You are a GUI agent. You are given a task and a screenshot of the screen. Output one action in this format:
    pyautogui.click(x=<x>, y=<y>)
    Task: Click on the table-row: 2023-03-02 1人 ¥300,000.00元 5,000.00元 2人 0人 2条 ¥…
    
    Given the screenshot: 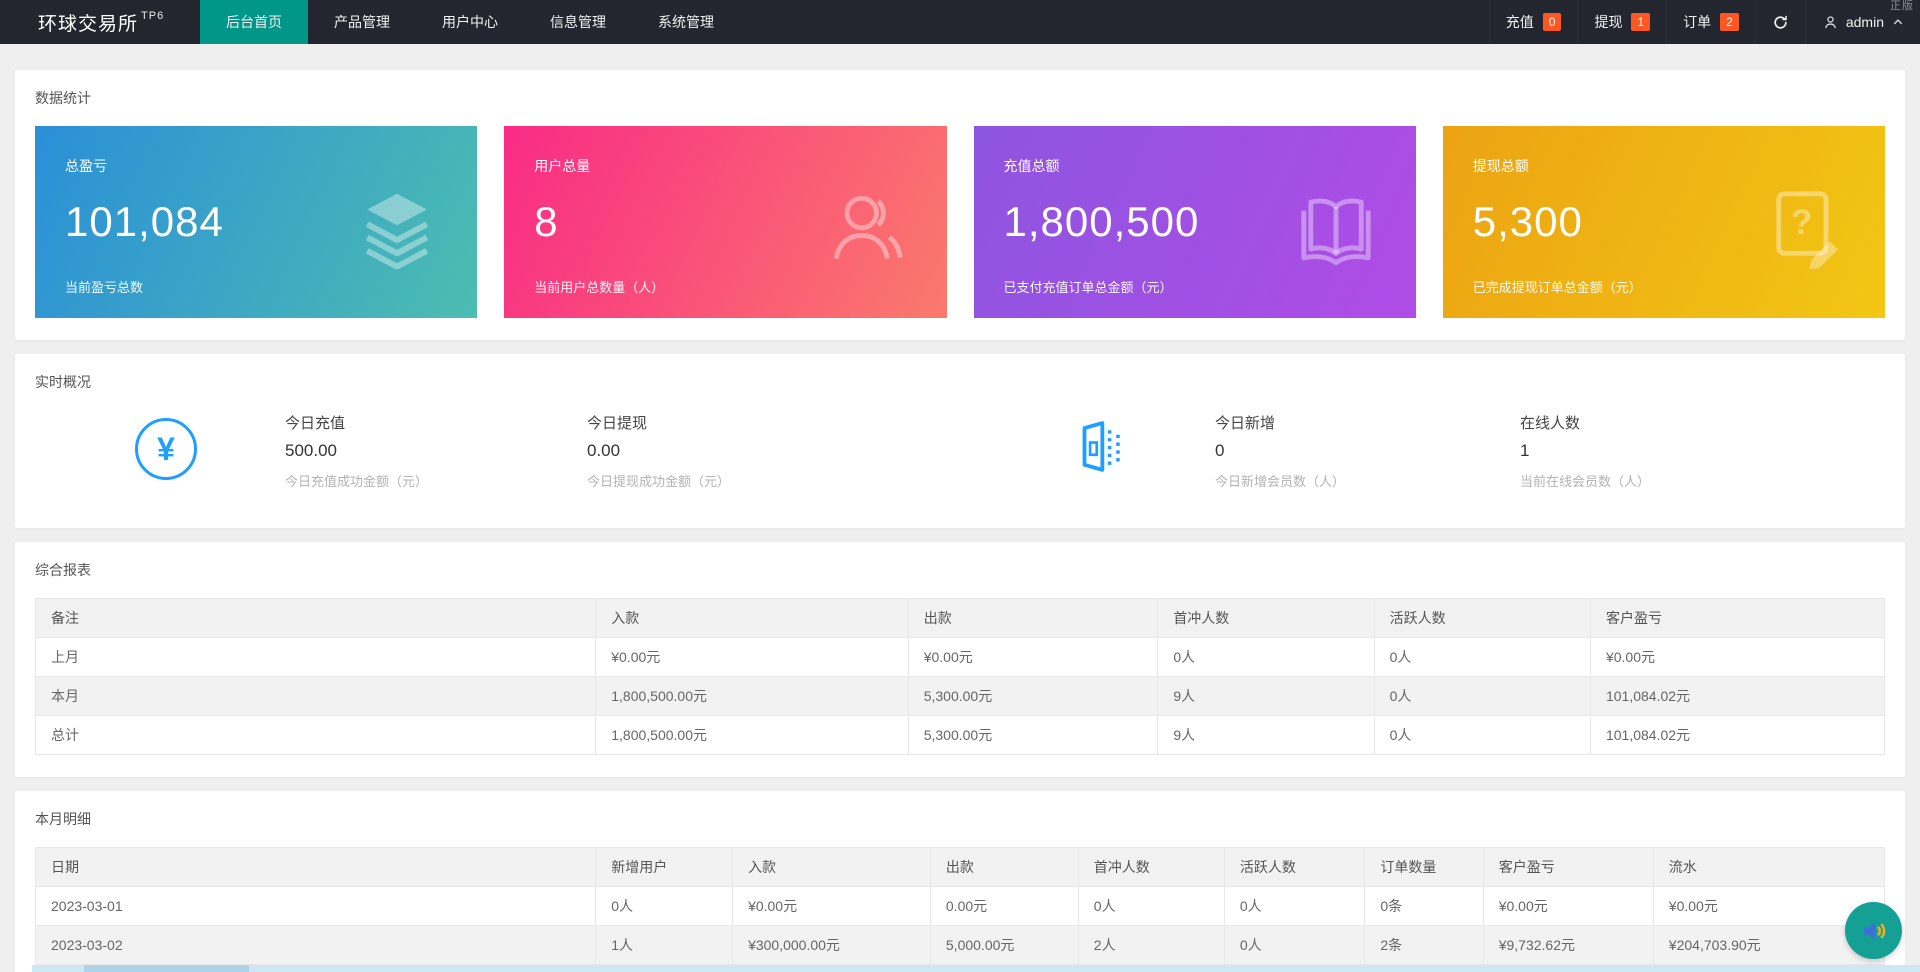 What is the action you would take?
    pyautogui.click(x=960, y=945)
    